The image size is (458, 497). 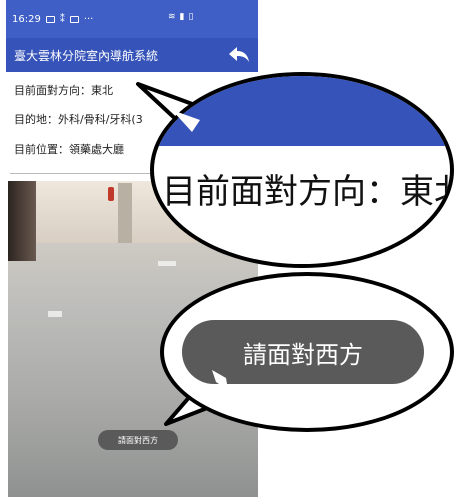 What do you see at coordinates (200, 250) in the screenshot?
I see `callout-tail-covers` at bounding box center [200, 250].